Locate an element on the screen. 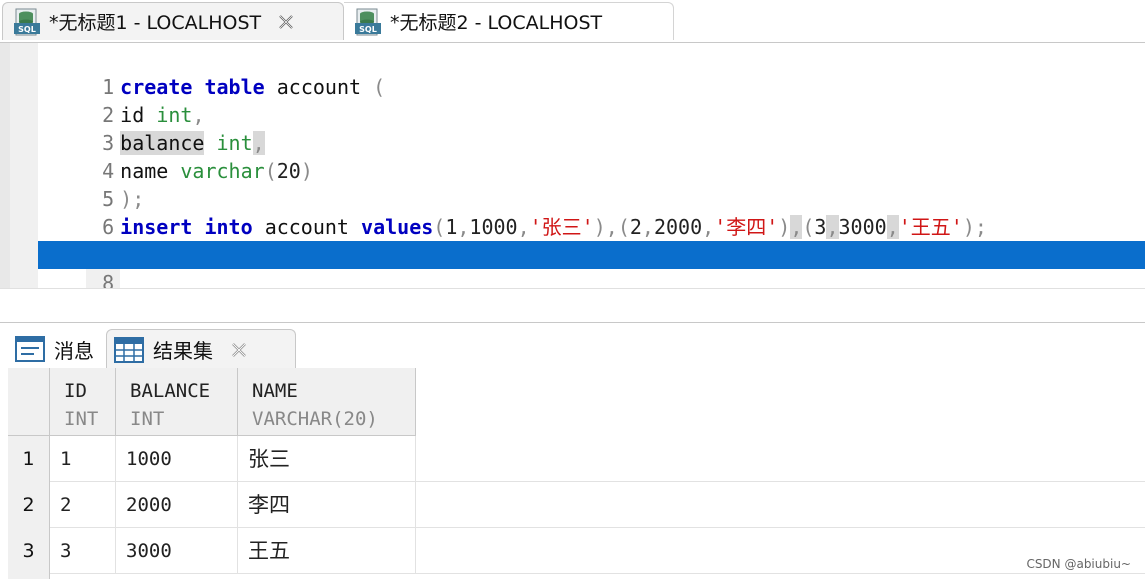 This screenshot has width=1145, height=579. code-line-selected: 8 select * from account; is located at coordinates (591, 269).